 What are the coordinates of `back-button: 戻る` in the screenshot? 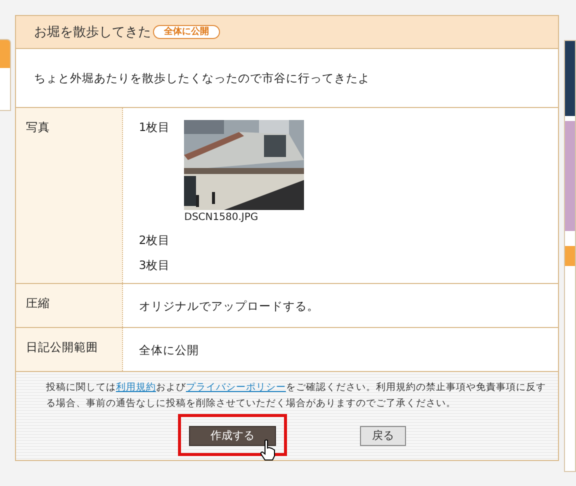 It's located at (383, 436).